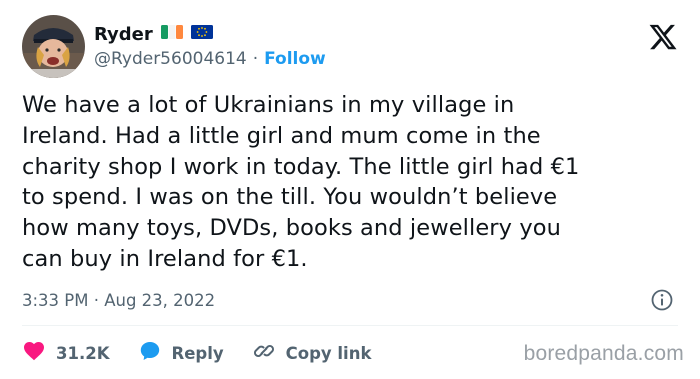 The image size is (700, 379). Describe the element at coordinates (118, 300) in the screenshot. I see `timestamp: 3:33 PM · Aug 23, 2022` at that location.